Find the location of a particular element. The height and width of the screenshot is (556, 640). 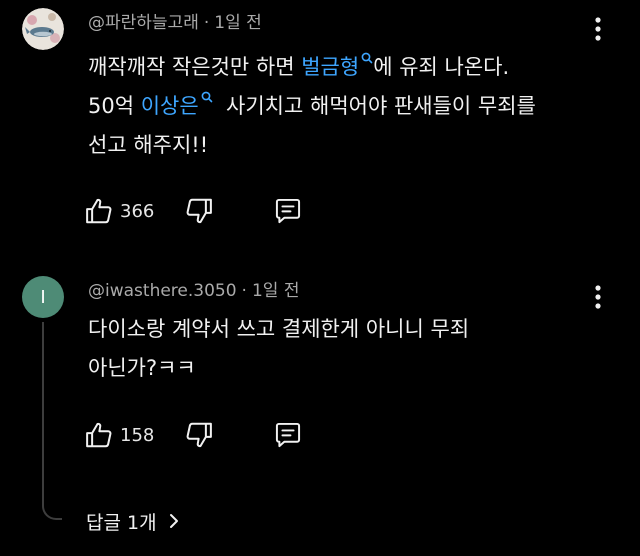

search-link: 이상은 is located at coordinates (176, 104).